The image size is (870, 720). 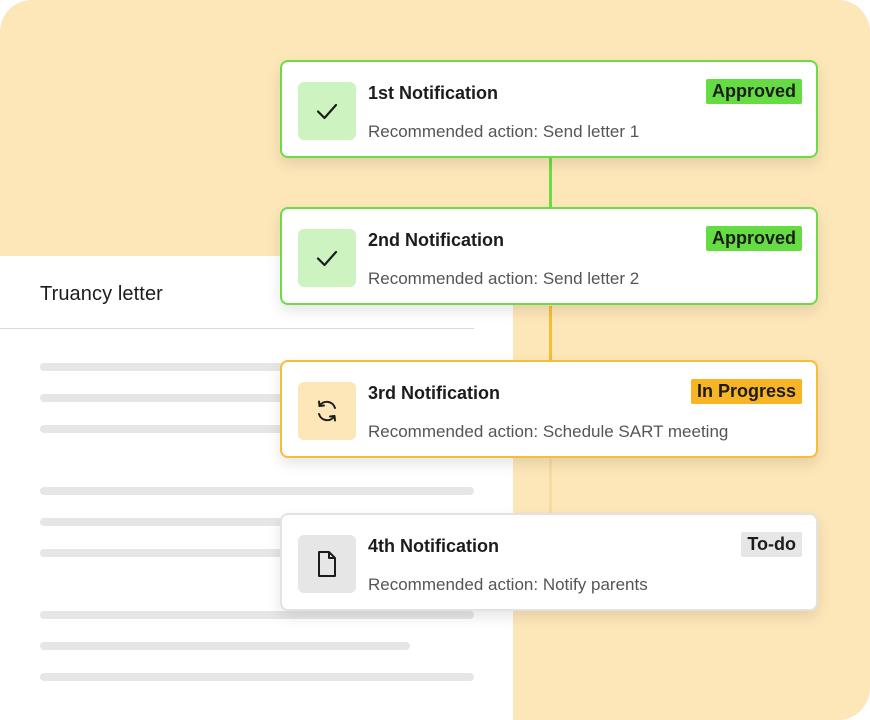 What do you see at coordinates (504, 278) in the screenshot?
I see `recommended-action: Recommended action: Send letter 2` at bounding box center [504, 278].